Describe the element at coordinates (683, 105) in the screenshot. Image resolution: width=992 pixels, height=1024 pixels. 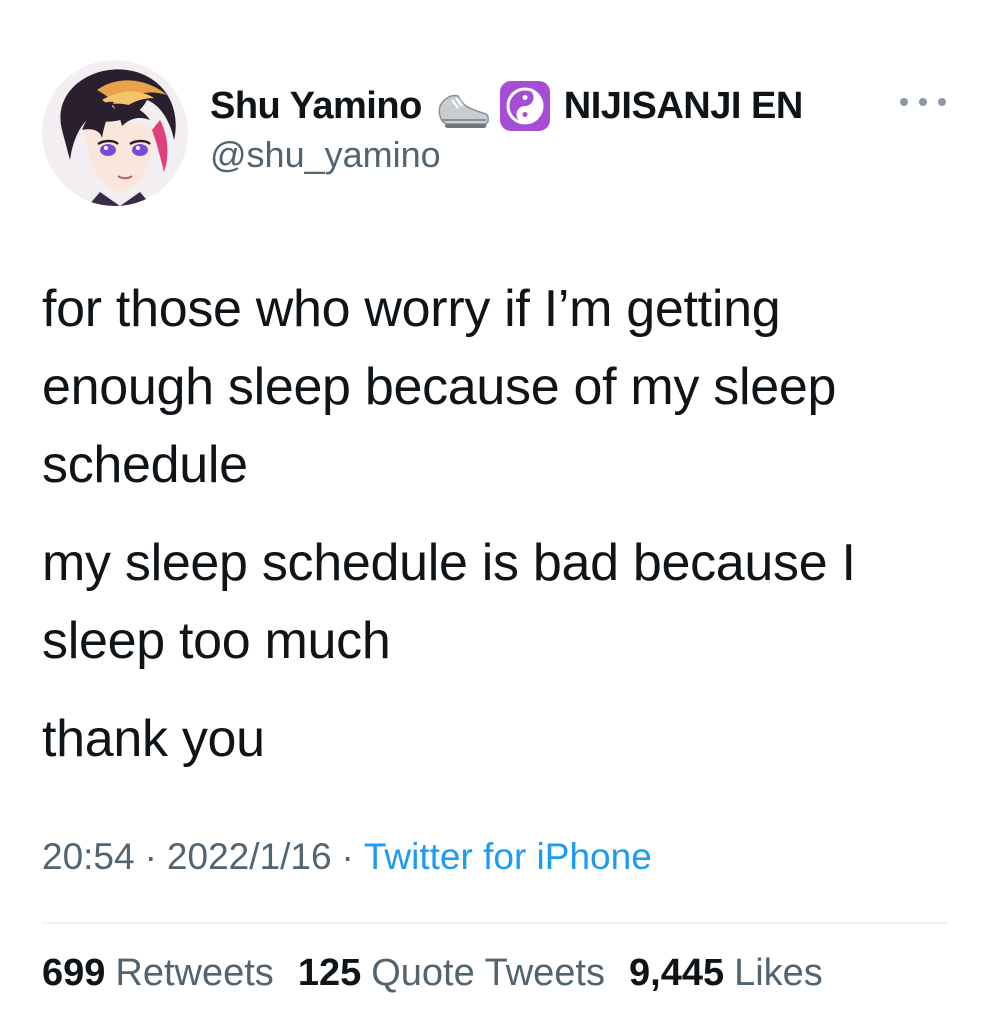
I see `affiliation-label: NIJISANJI EN` at that location.